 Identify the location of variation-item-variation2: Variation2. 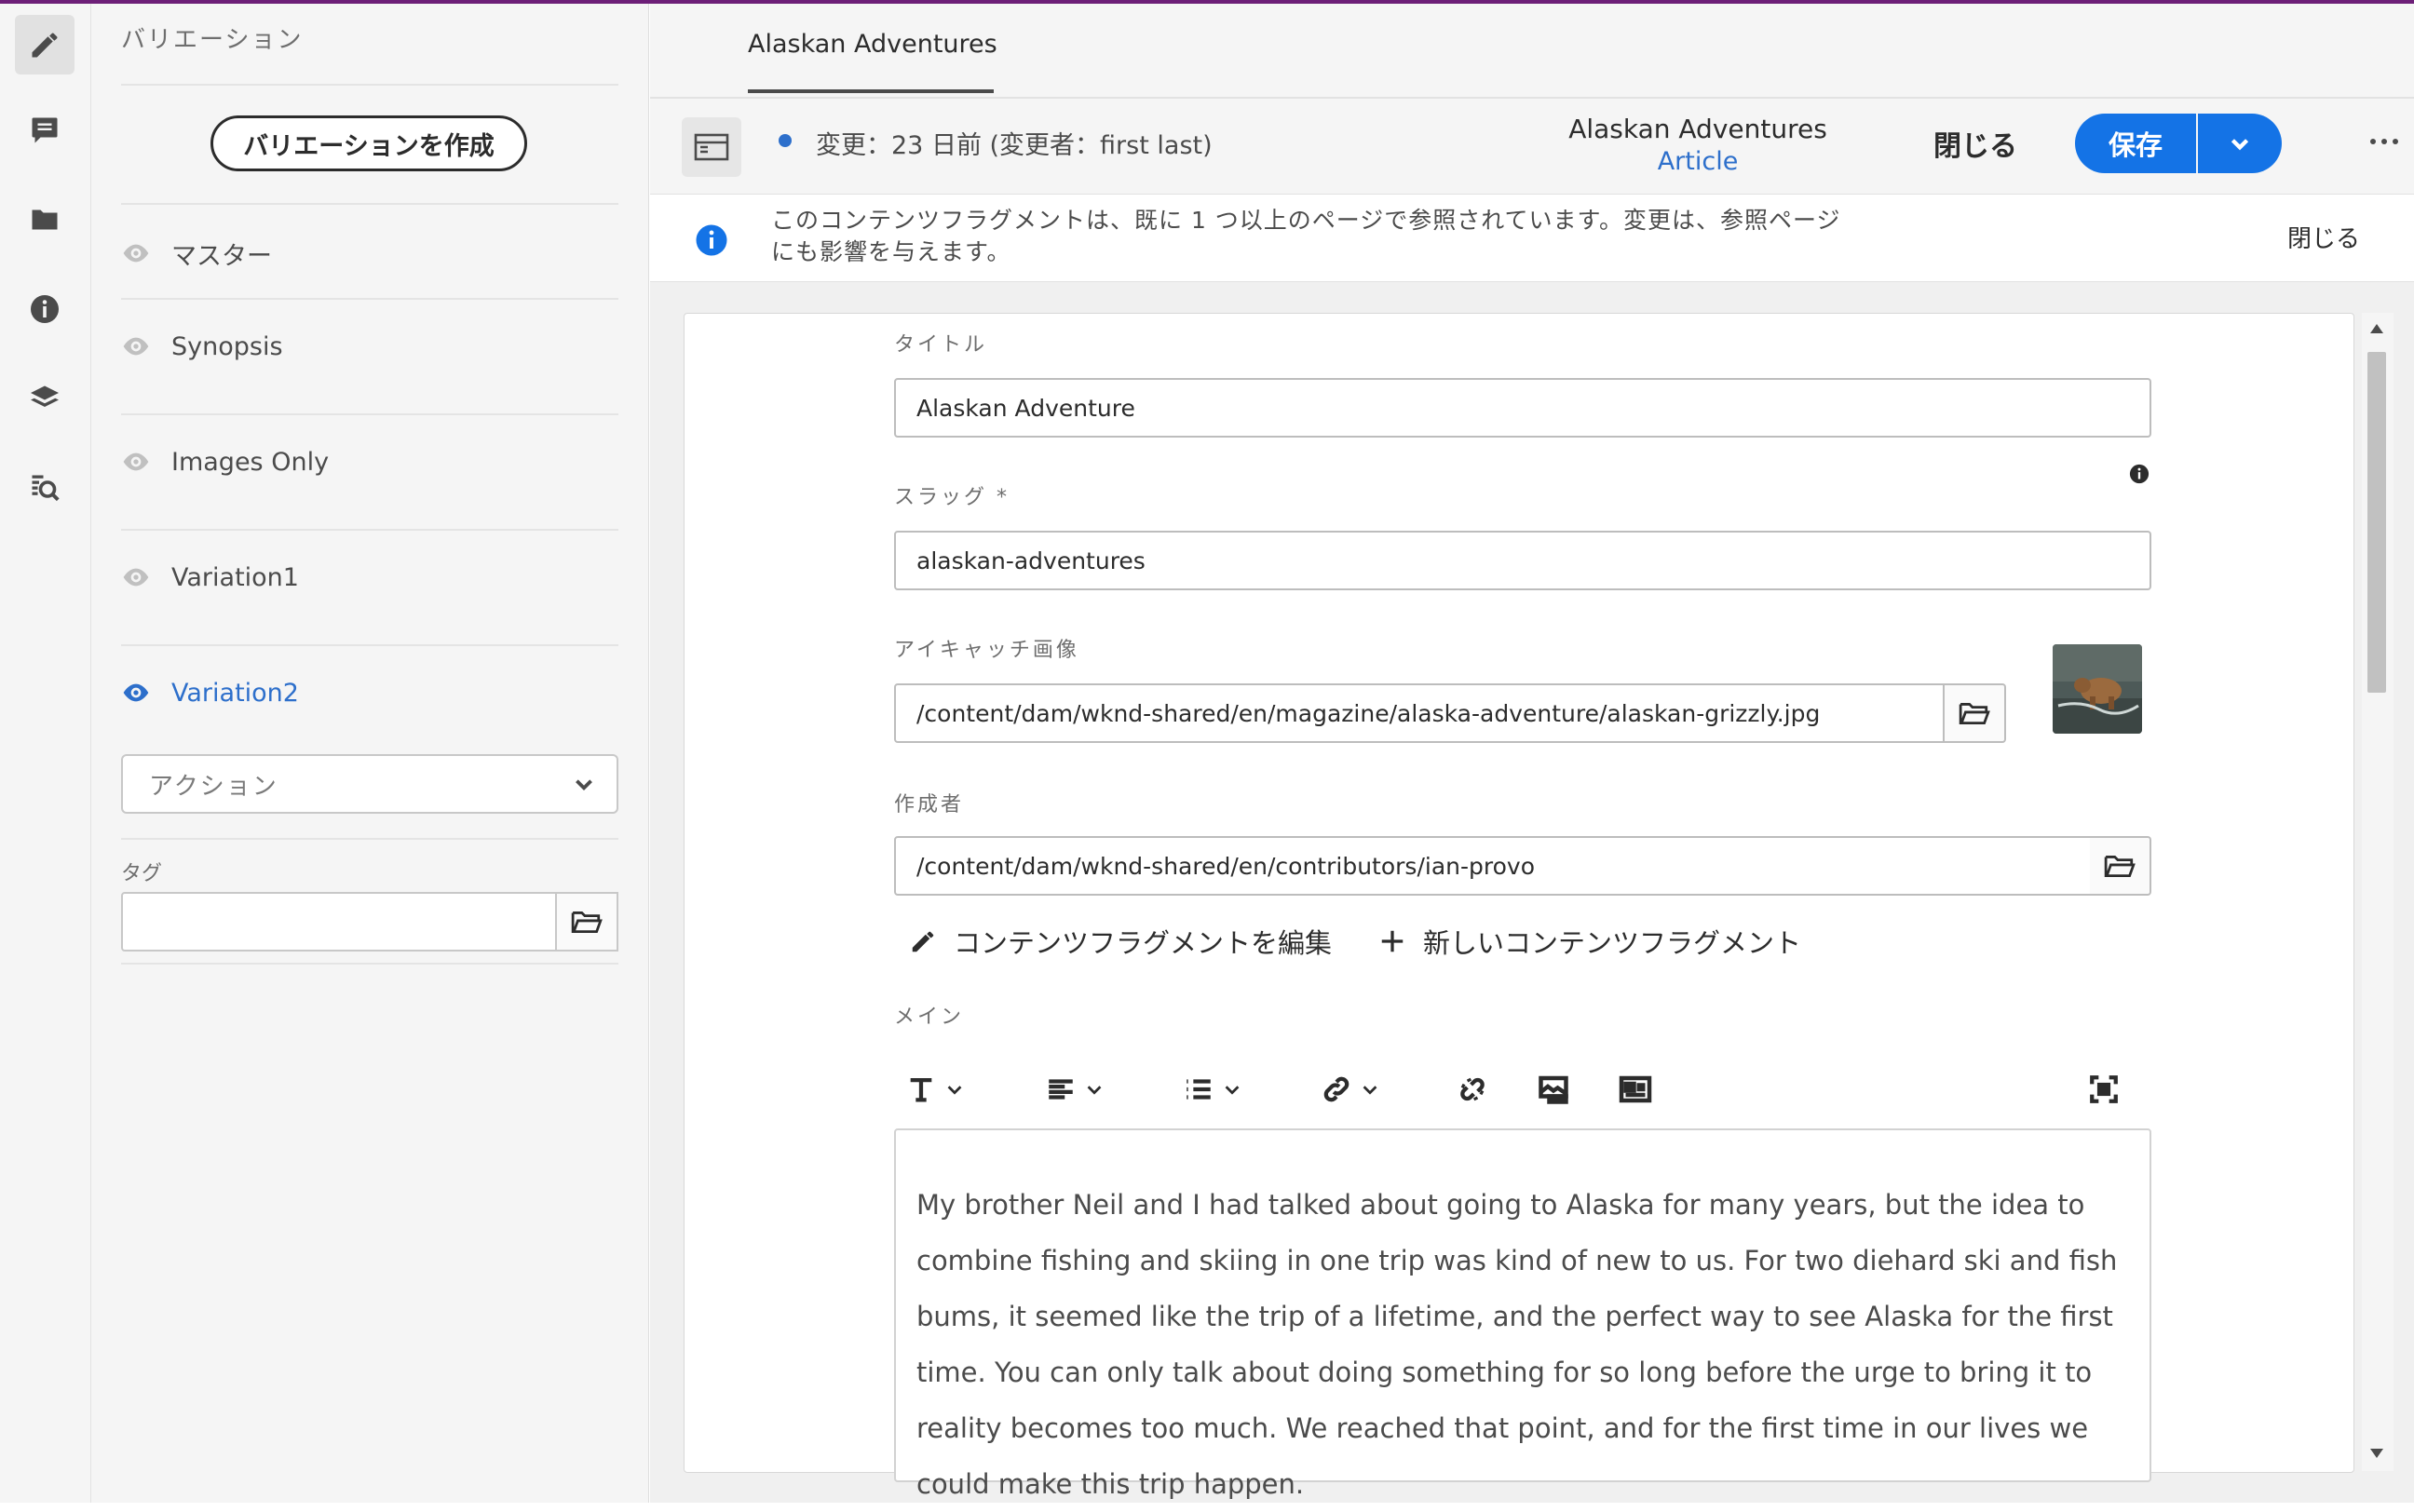
(210, 693).